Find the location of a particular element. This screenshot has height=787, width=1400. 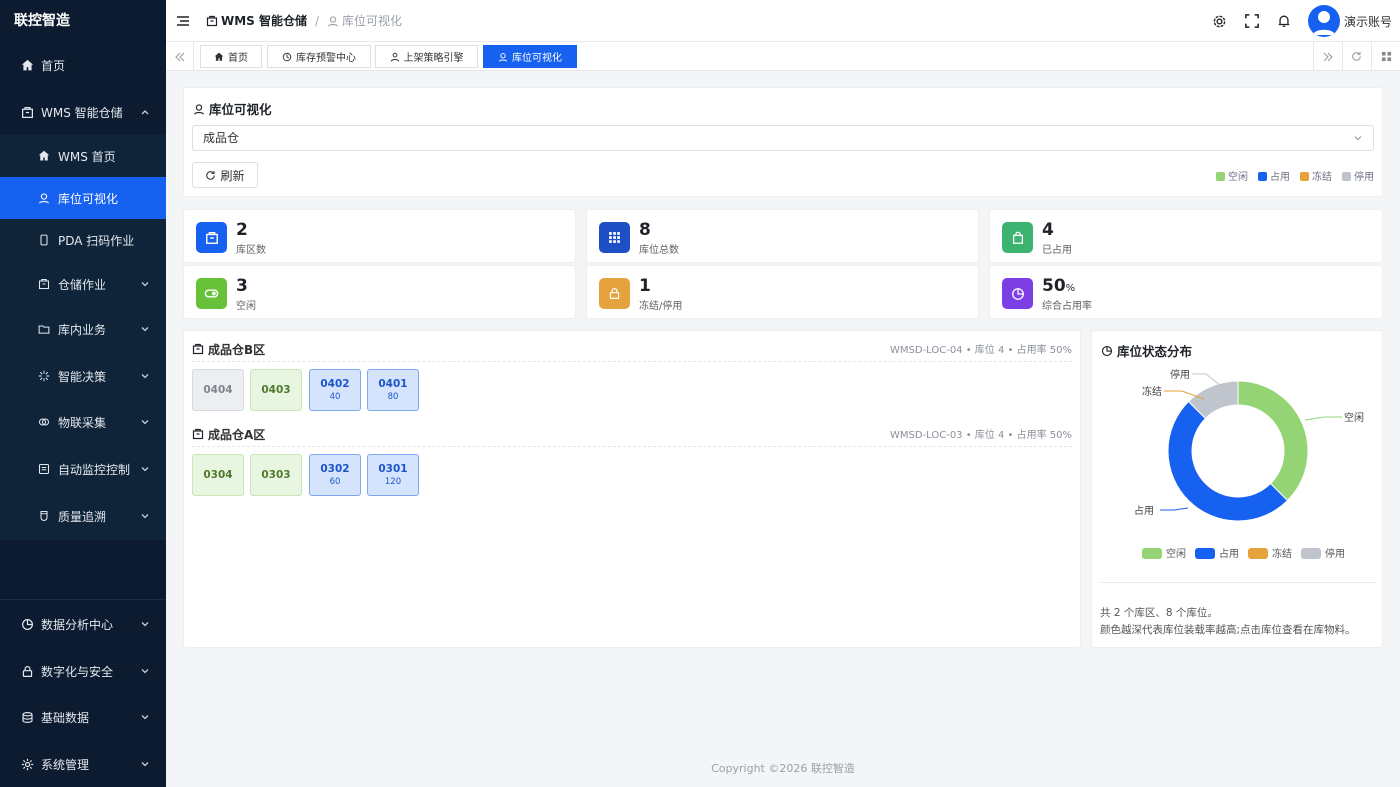

sidebar-item-wms: WMS 智能仓储 is located at coordinates (83, 112).